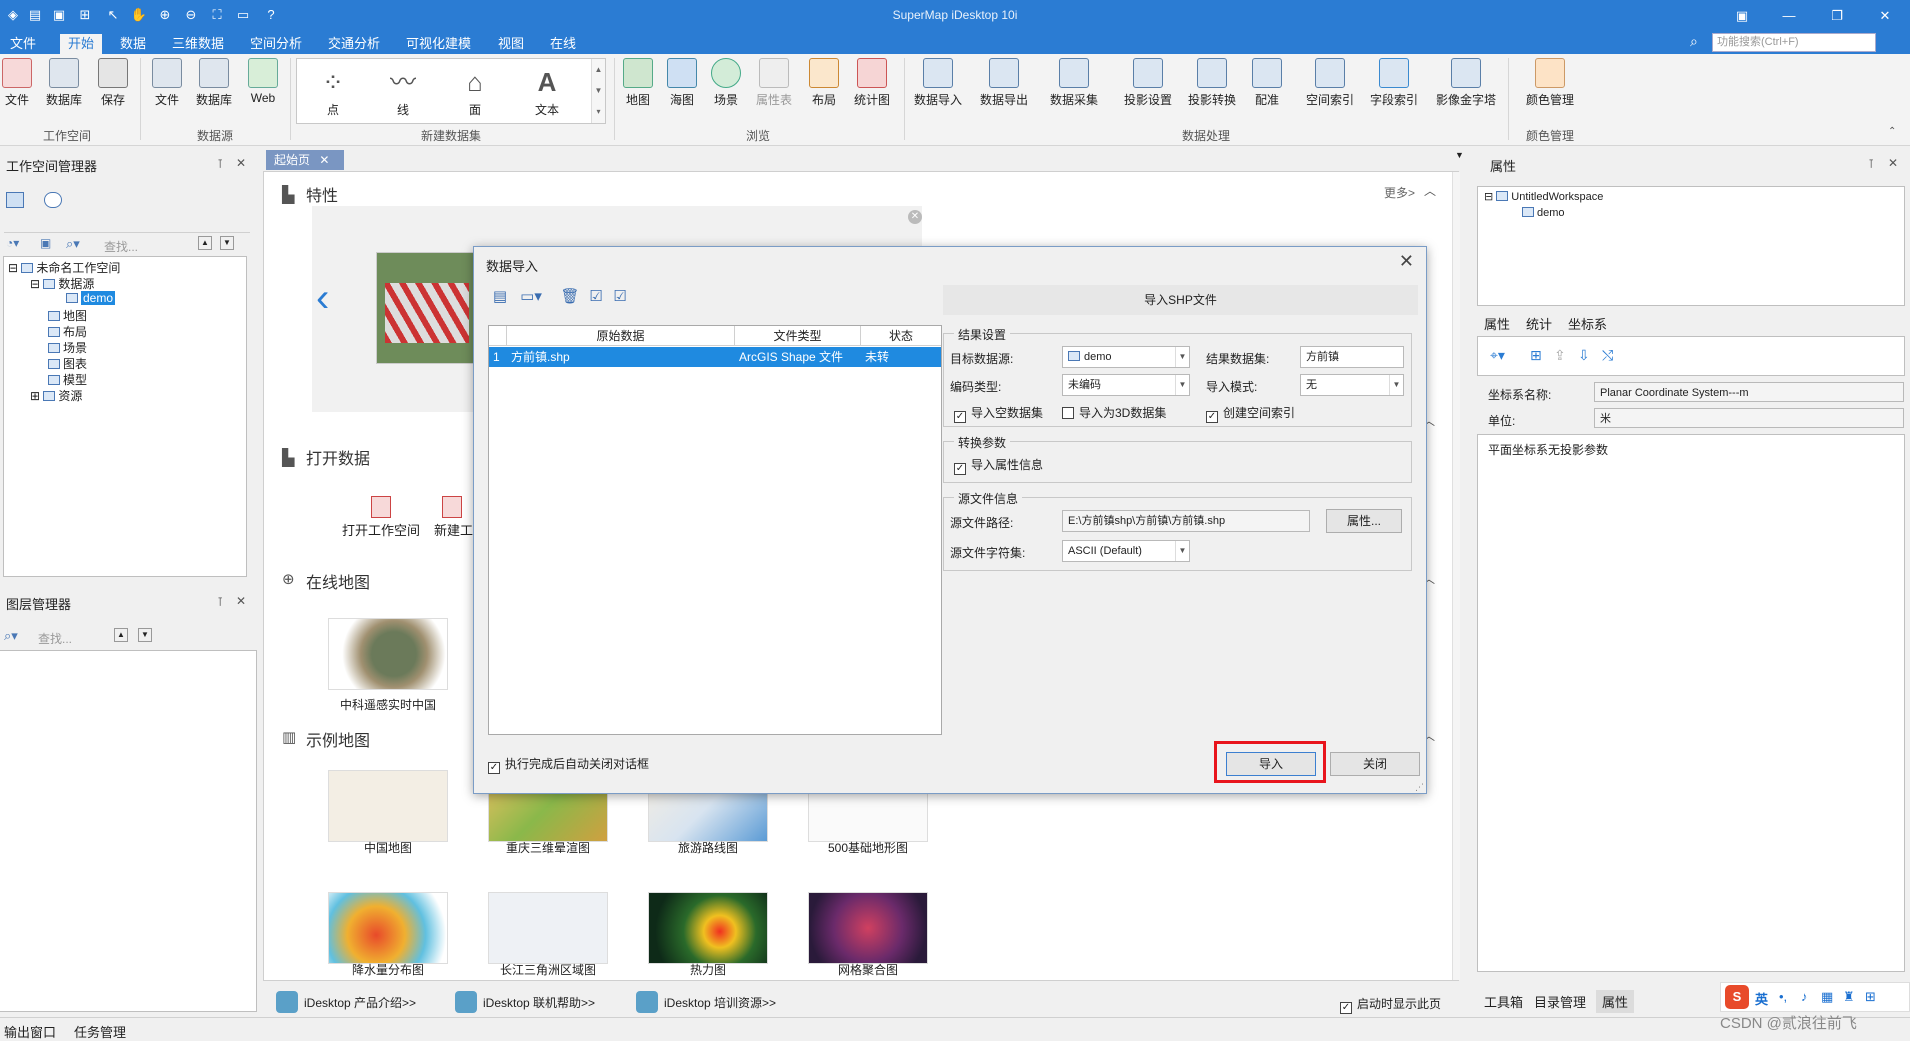  What do you see at coordinates (1267, 86) in the screenshot?
I see `ribbon-registration: 配准` at bounding box center [1267, 86].